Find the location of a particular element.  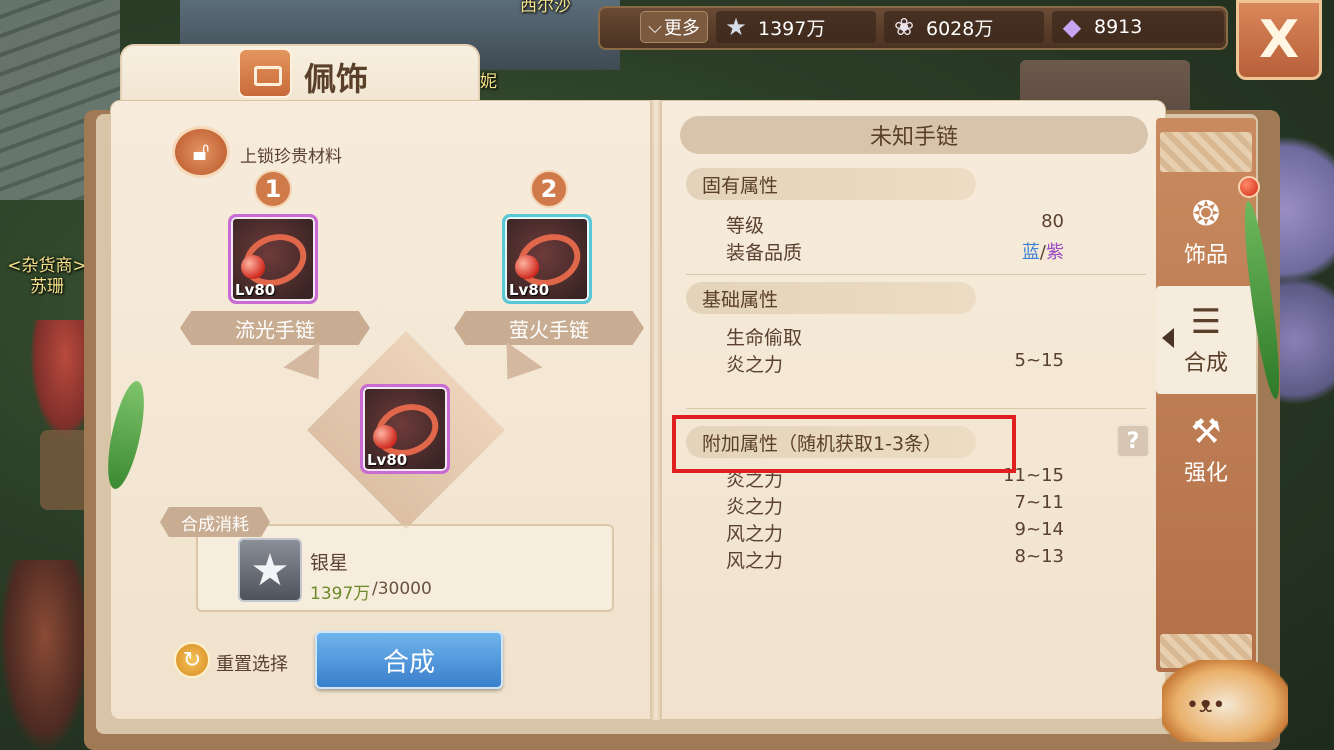

silver-star-currency: ★ 1397万 is located at coordinates (796, 27).